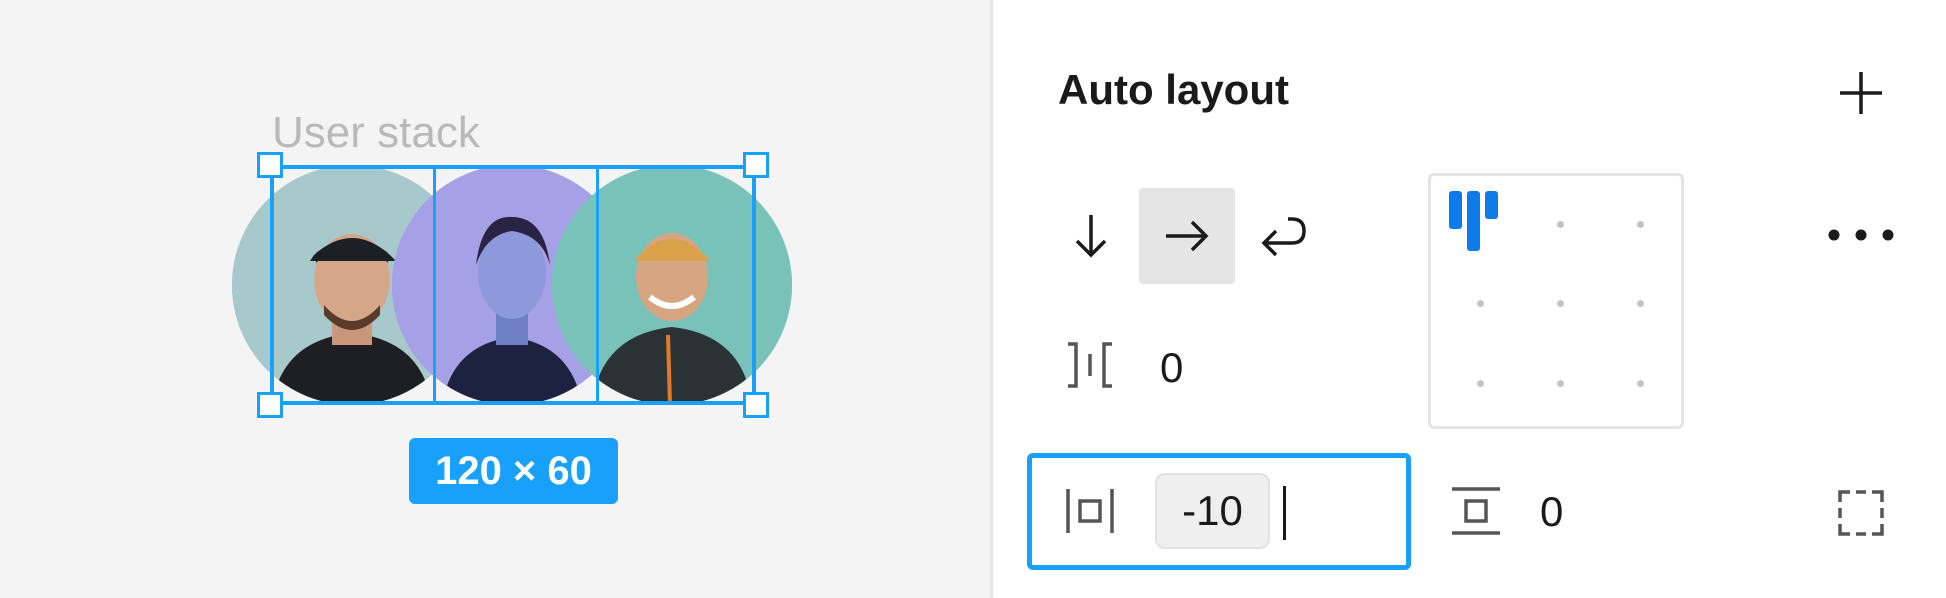 This screenshot has height=598, width=1946. I want to click on spacing-between-icon, so click(1090, 365).